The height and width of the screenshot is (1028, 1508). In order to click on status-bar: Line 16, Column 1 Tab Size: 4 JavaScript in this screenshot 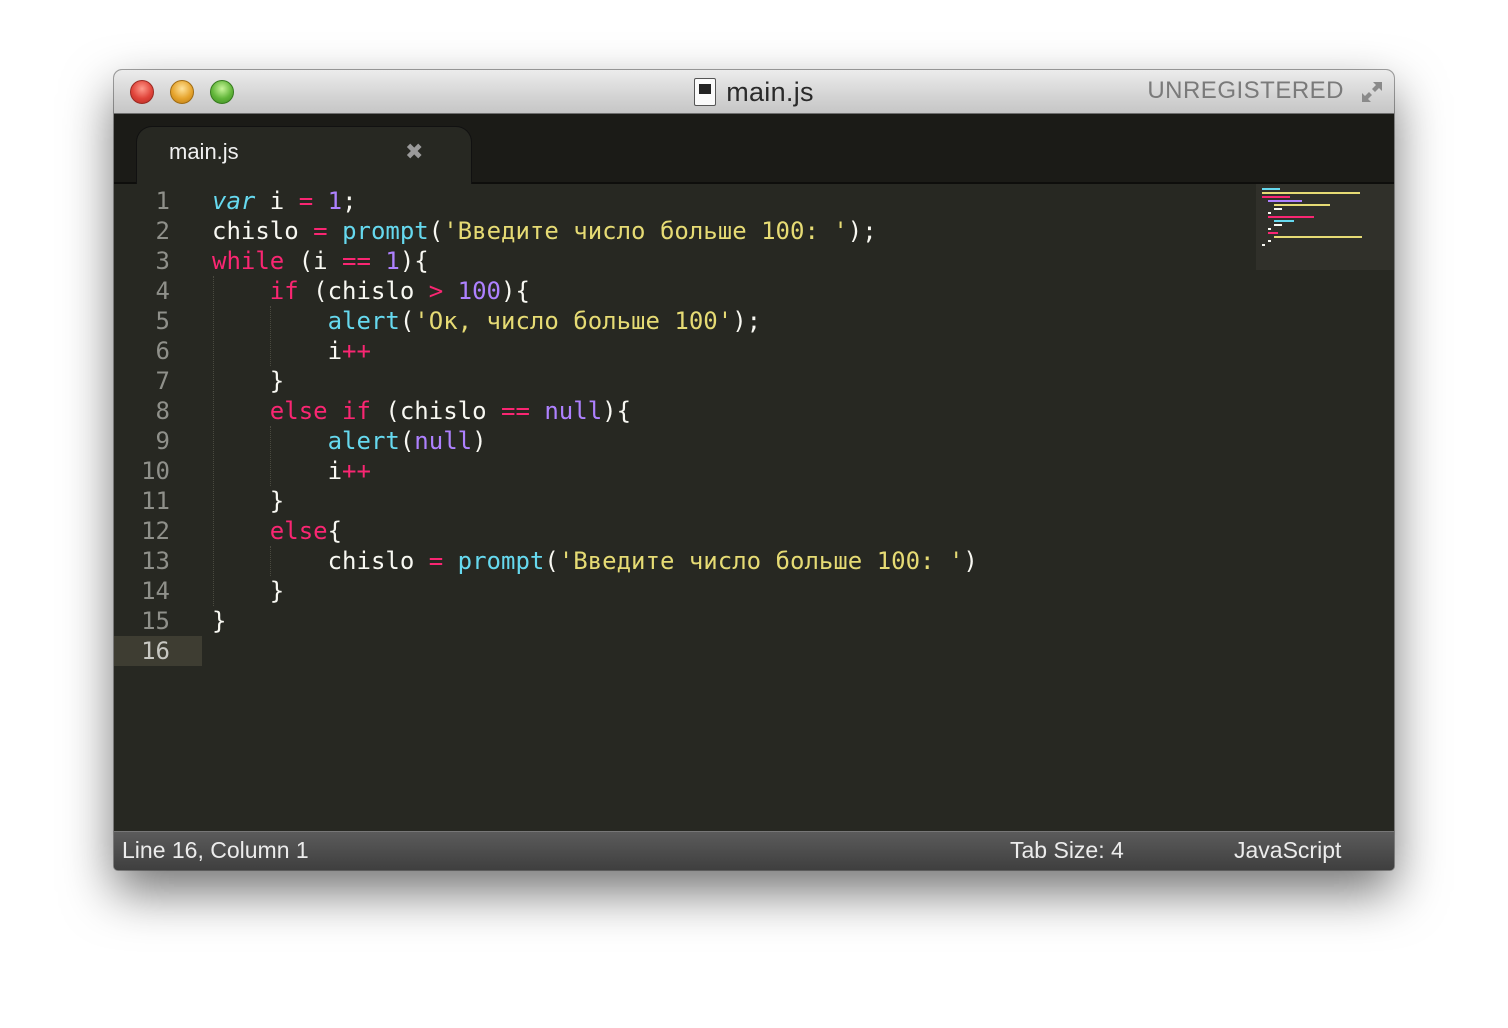, I will do `click(754, 850)`.